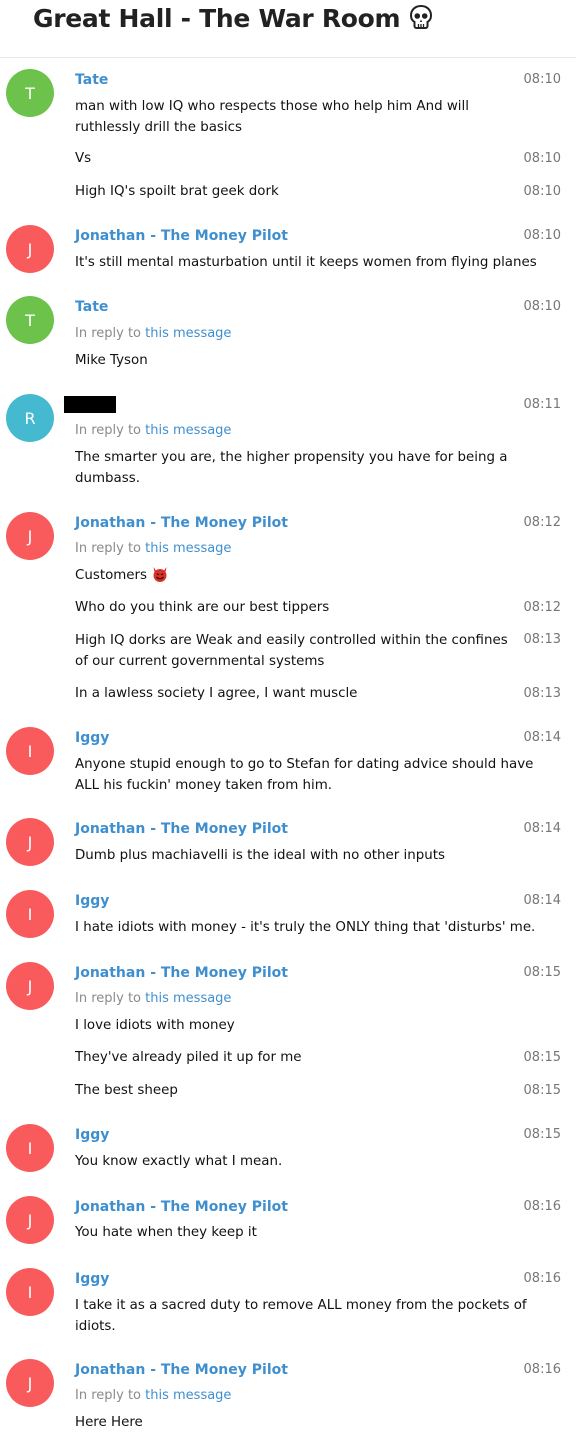 The image size is (576, 1440). Describe the element at coordinates (90, 404) in the screenshot. I see `redacted-sender-name` at that location.